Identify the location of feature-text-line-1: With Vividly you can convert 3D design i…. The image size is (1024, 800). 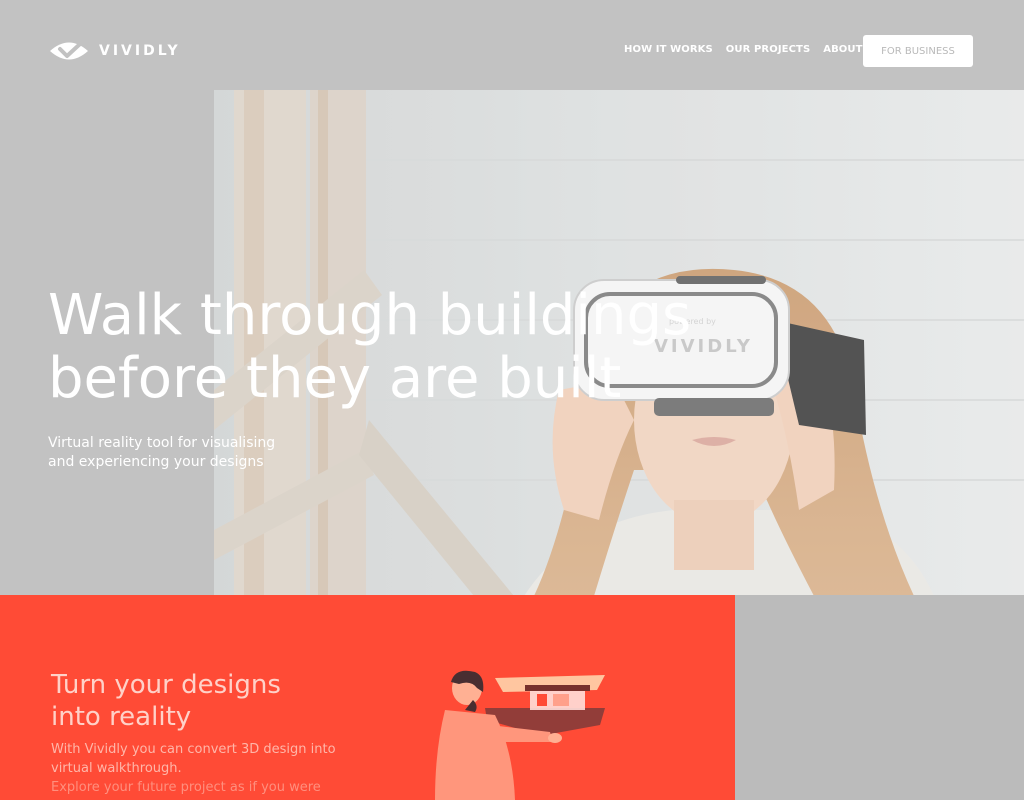
(193, 749).